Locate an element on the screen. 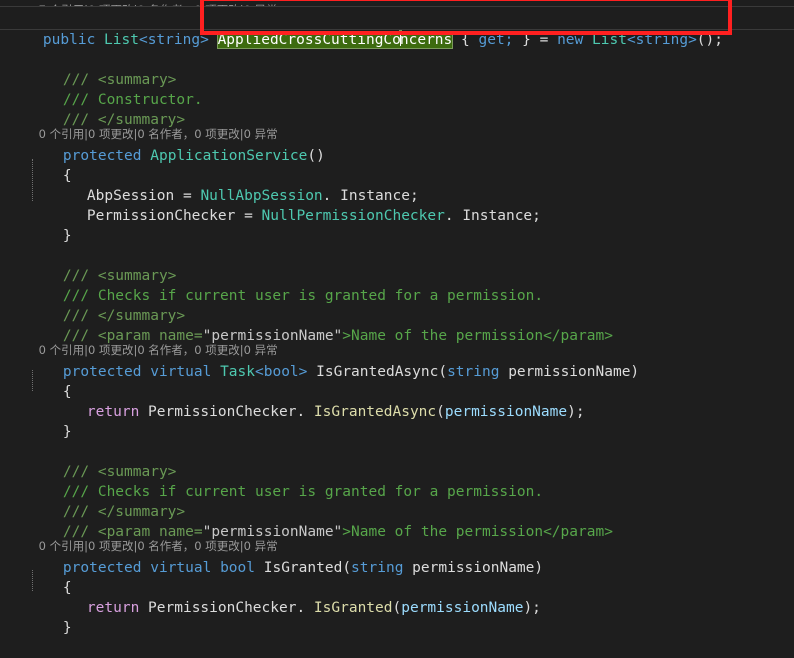 This screenshot has width=794, height=658. codelens-isgranted: 0 个引用|0 项更改|0 名作者，0 项更改|0 异常 is located at coordinates (397, 537).